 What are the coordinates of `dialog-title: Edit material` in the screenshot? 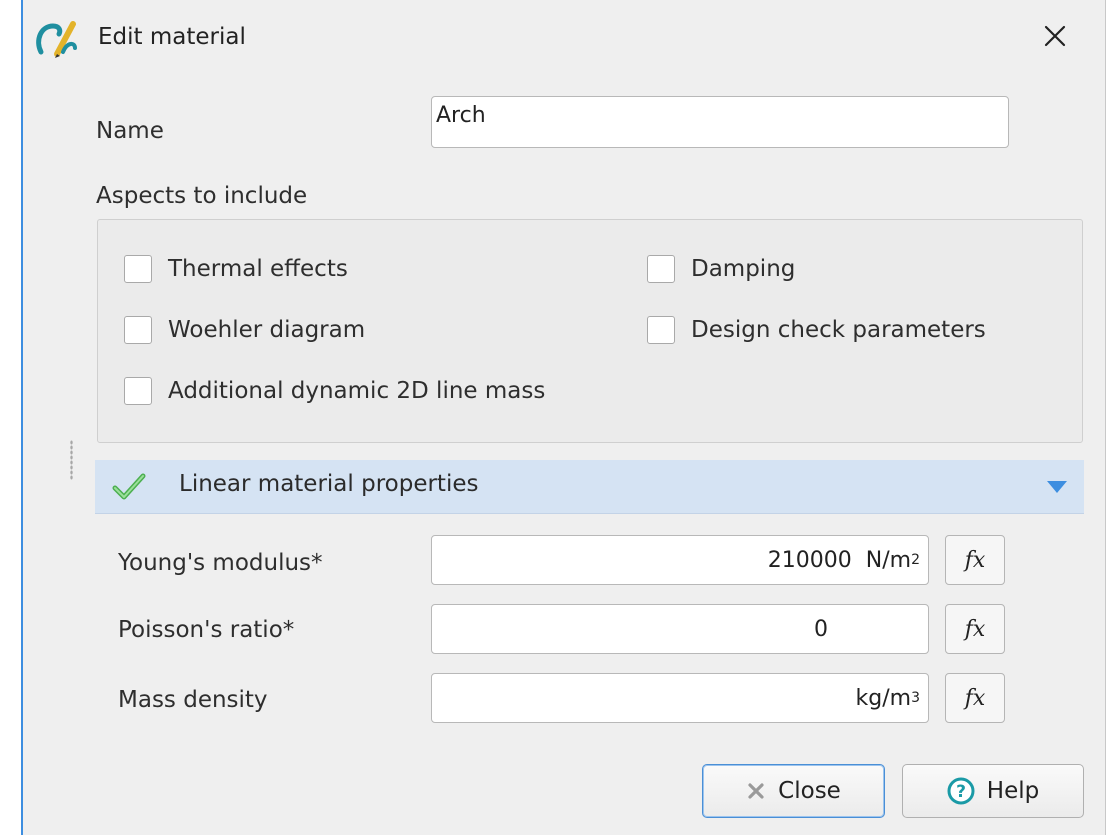 It's located at (172, 37).